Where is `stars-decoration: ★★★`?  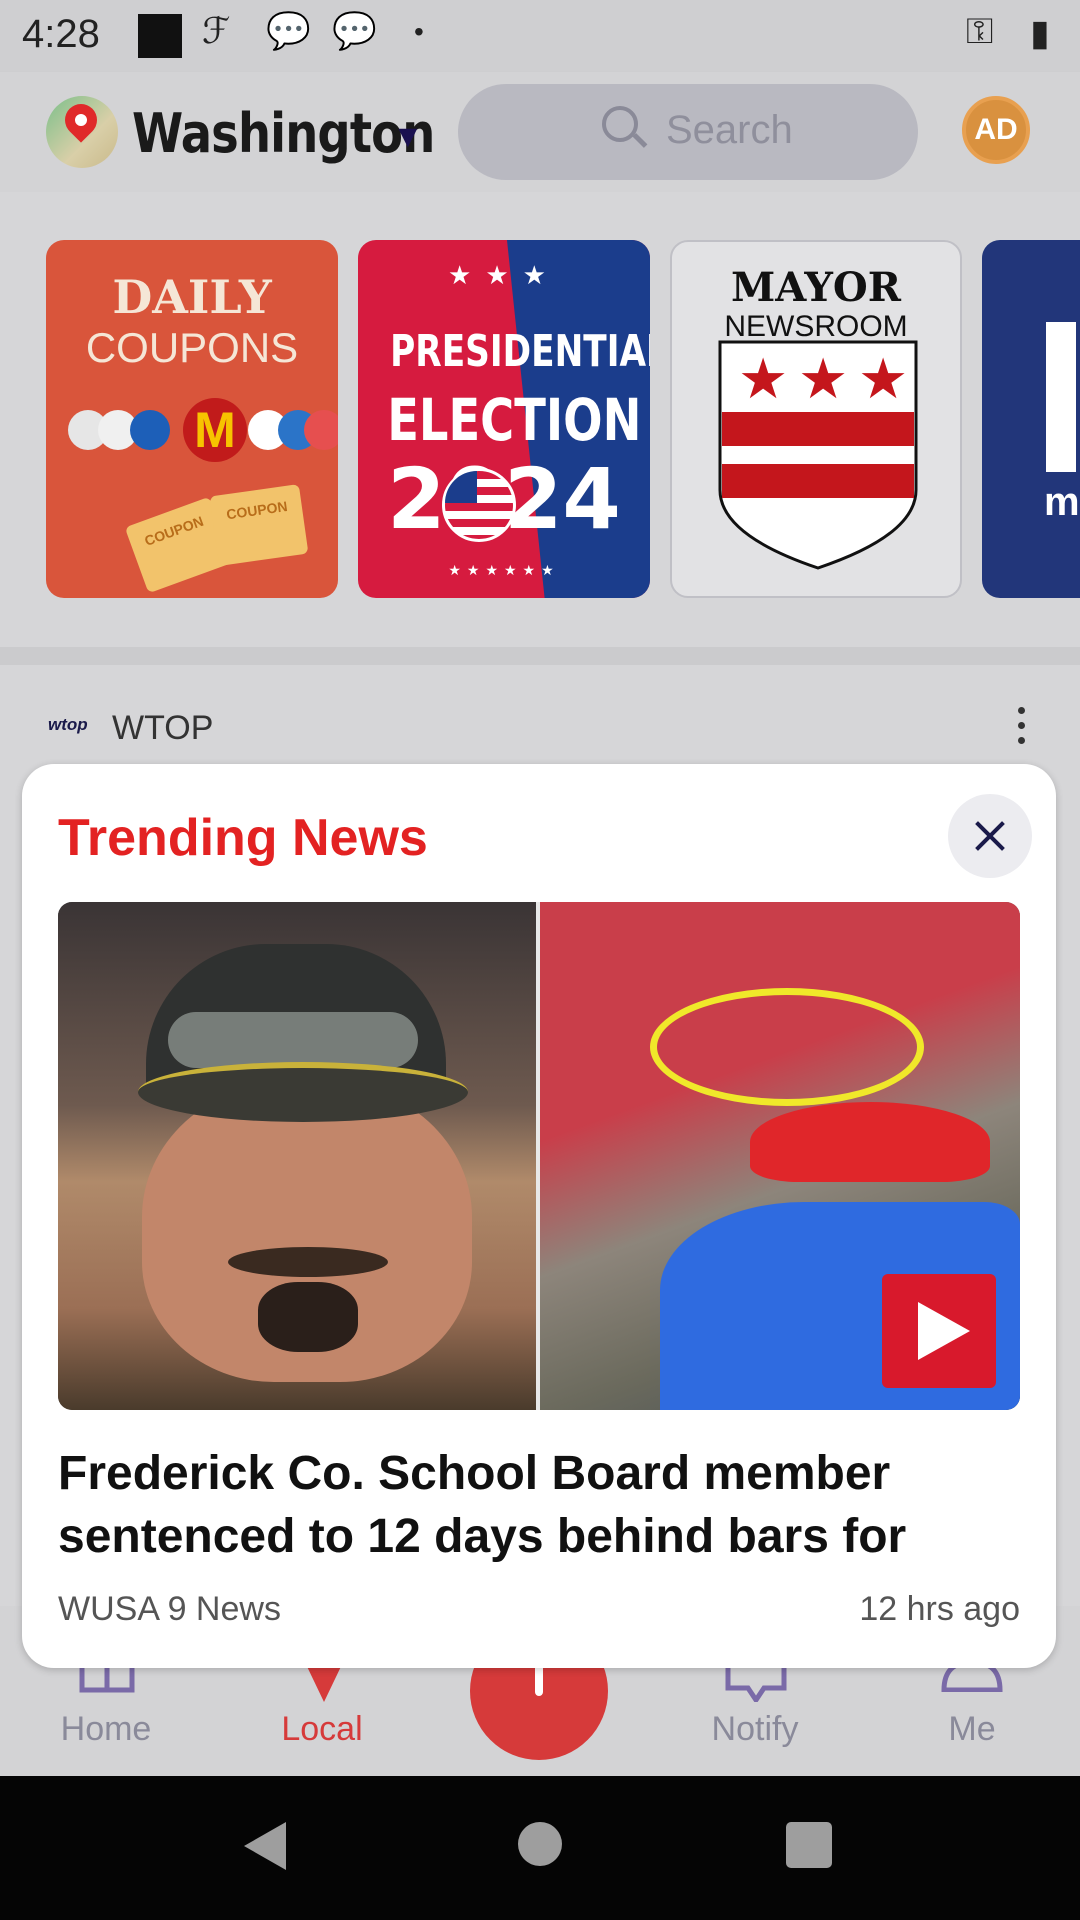
stars-decoration: ★★★ is located at coordinates (504, 275).